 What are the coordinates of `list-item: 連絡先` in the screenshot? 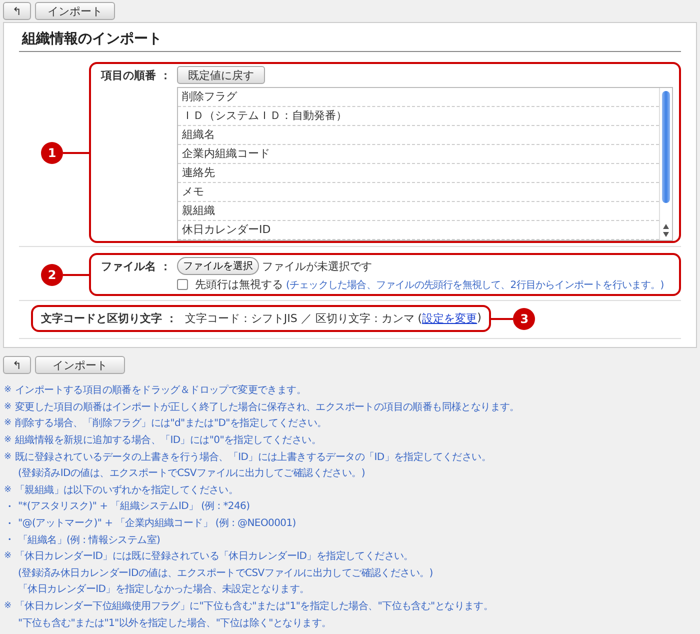 It's located at (418, 173).